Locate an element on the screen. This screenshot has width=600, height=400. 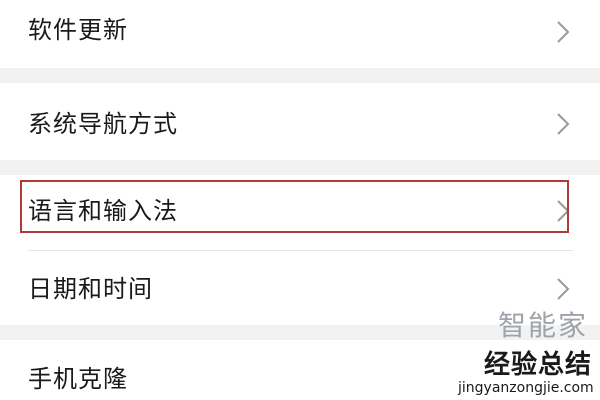
settings-item-label: 软件更新 is located at coordinates (78, 30).